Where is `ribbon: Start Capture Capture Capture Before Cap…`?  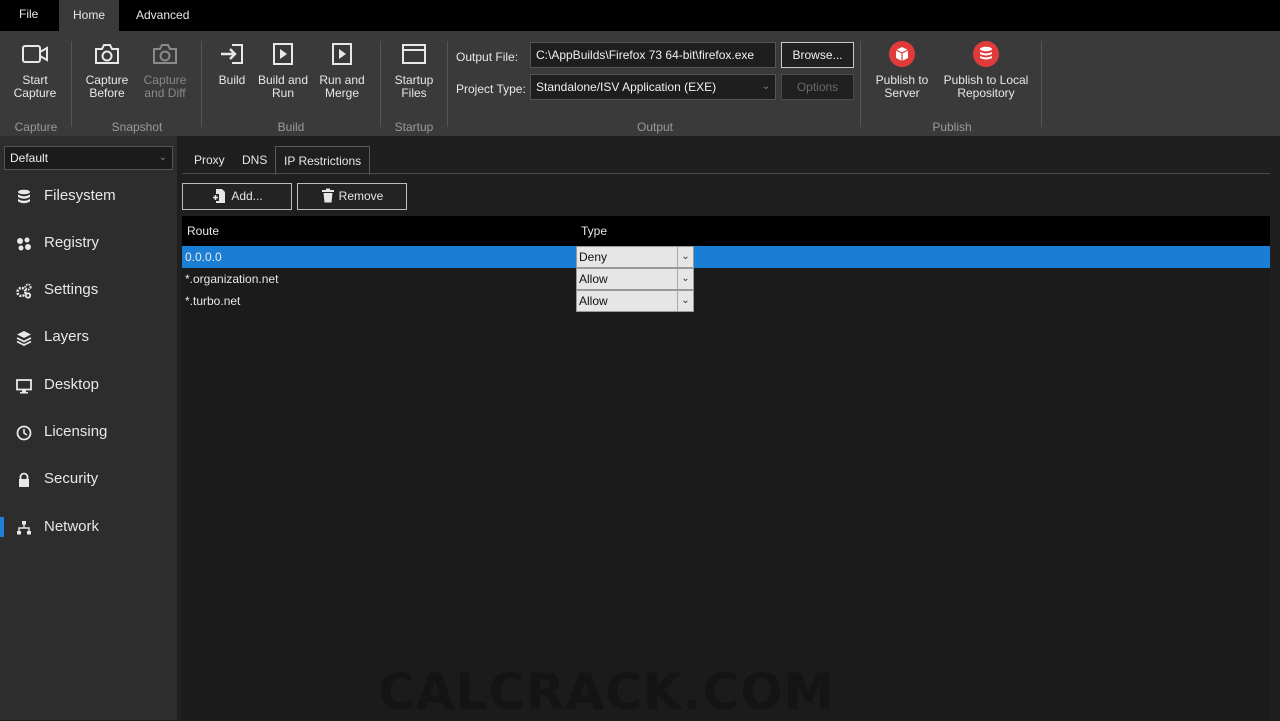
ribbon: Start Capture Capture Capture Before Cap… is located at coordinates (640, 83).